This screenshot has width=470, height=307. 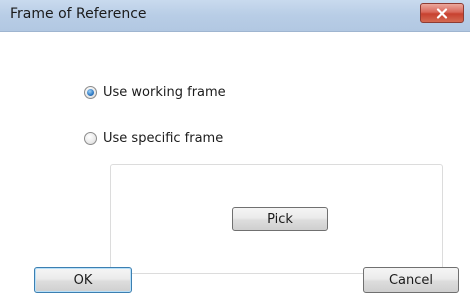 What do you see at coordinates (83, 280) in the screenshot?
I see `ok-button: OK` at bounding box center [83, 280].